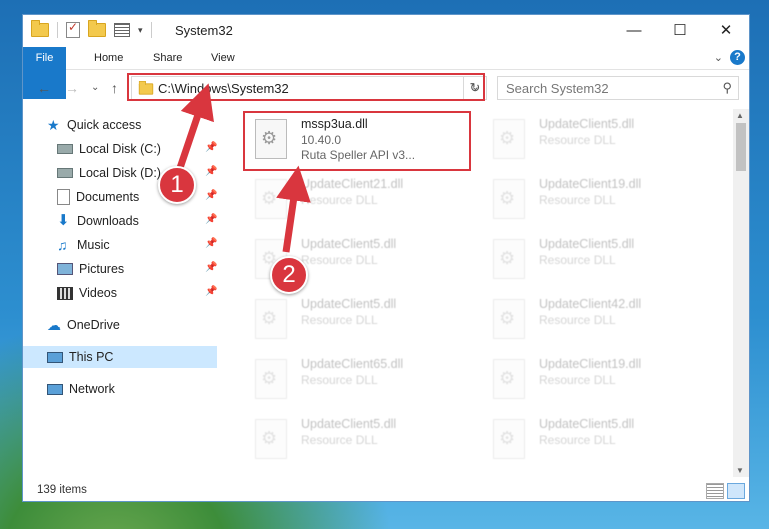 Image resolution: width=769 pixels, height=529 pixels. I want to click on step-1-badge: 1, so click(177, 185).